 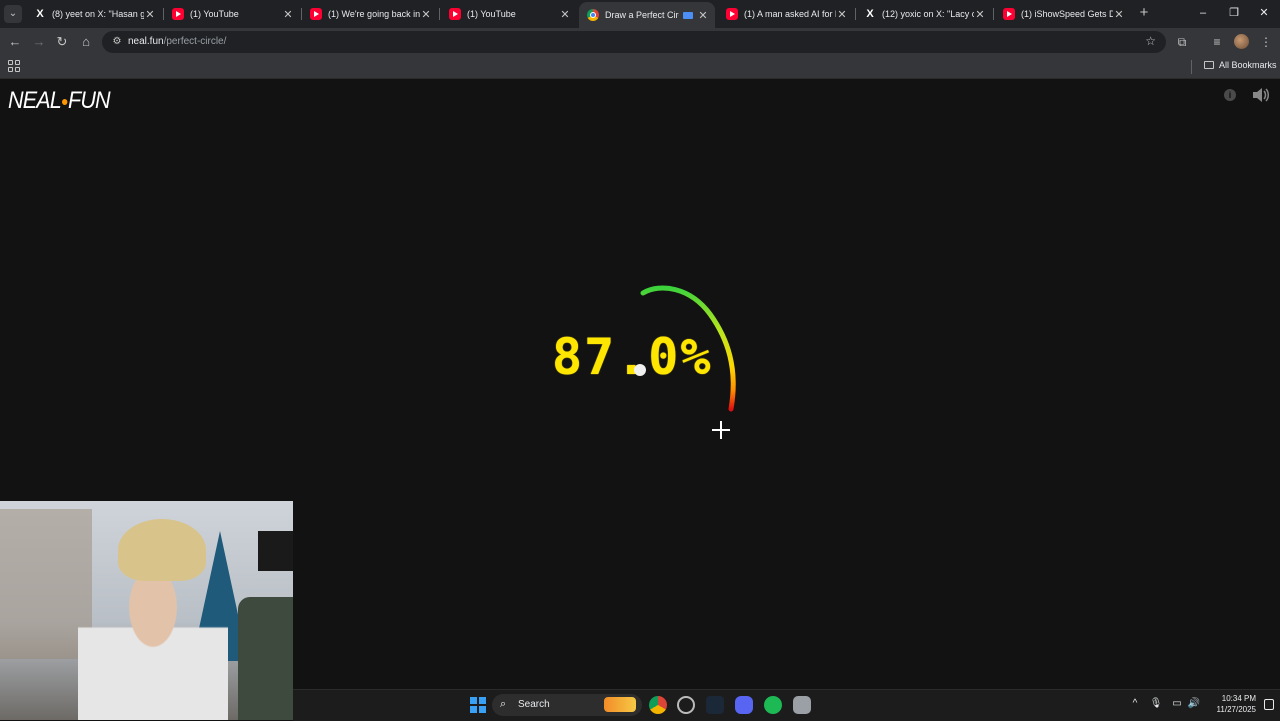 I want to click on forward-arrow-icon: →, so click(x=39, y=42).